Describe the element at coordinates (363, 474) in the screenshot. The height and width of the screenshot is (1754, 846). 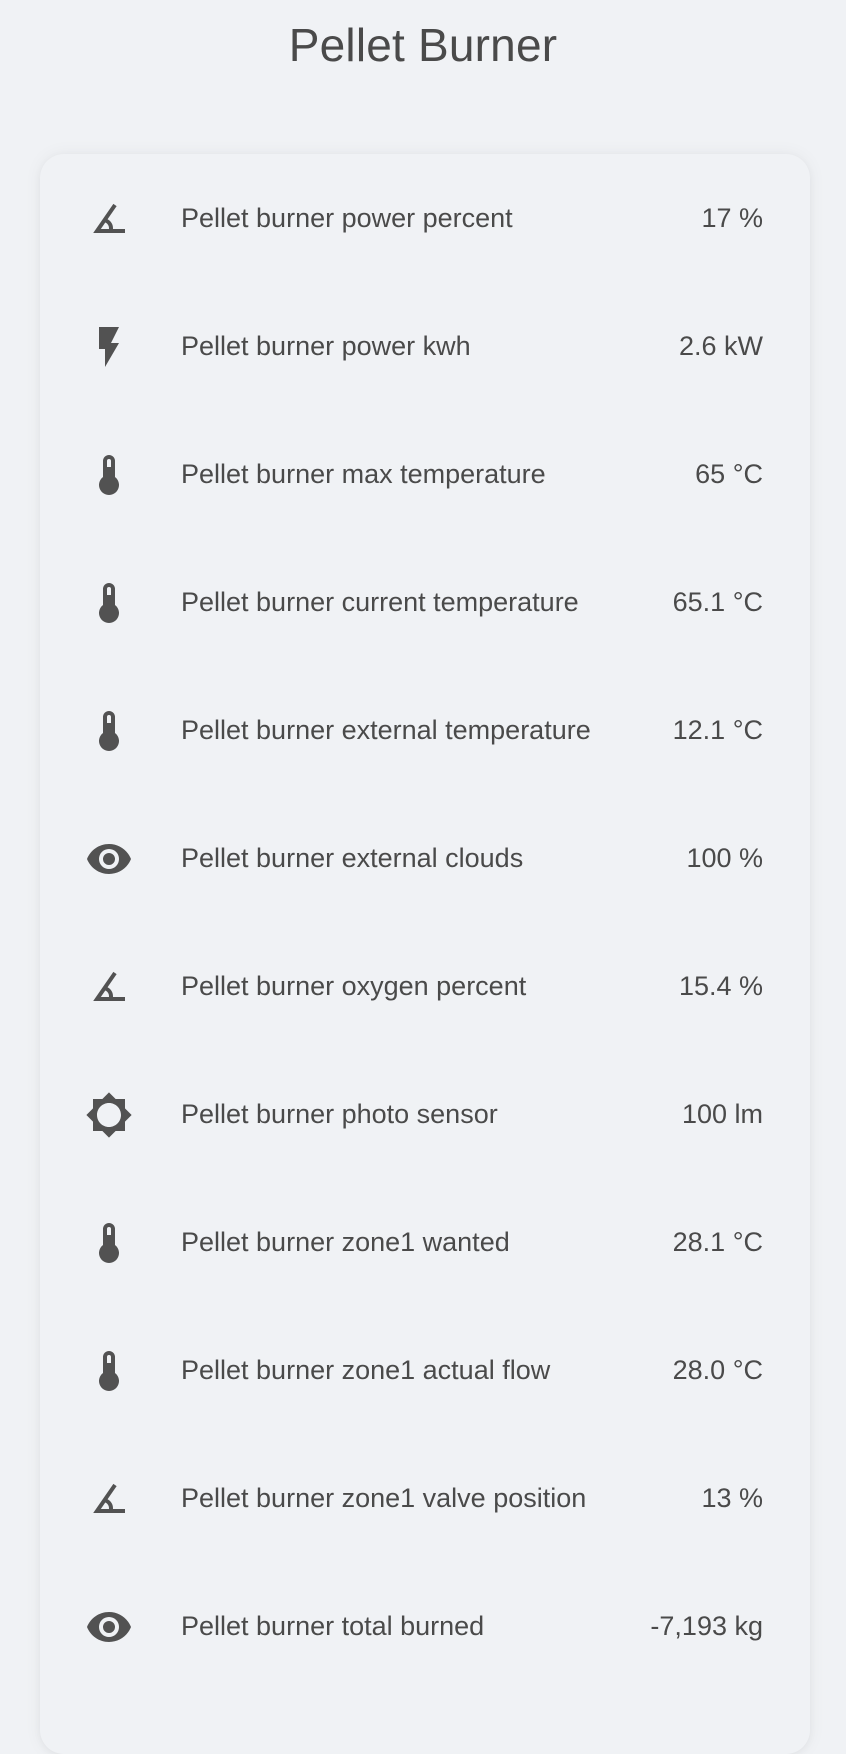
I see `entity-label: Pellet burner max temperature` at that location.